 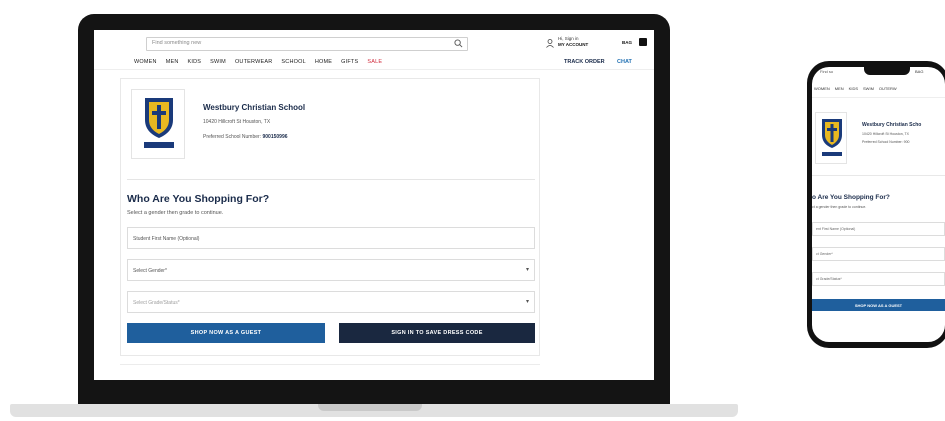 What do you see at coordinates (370, 407) in the screenshot?
I see `laptop-notch` at bounding box center [370, 407].